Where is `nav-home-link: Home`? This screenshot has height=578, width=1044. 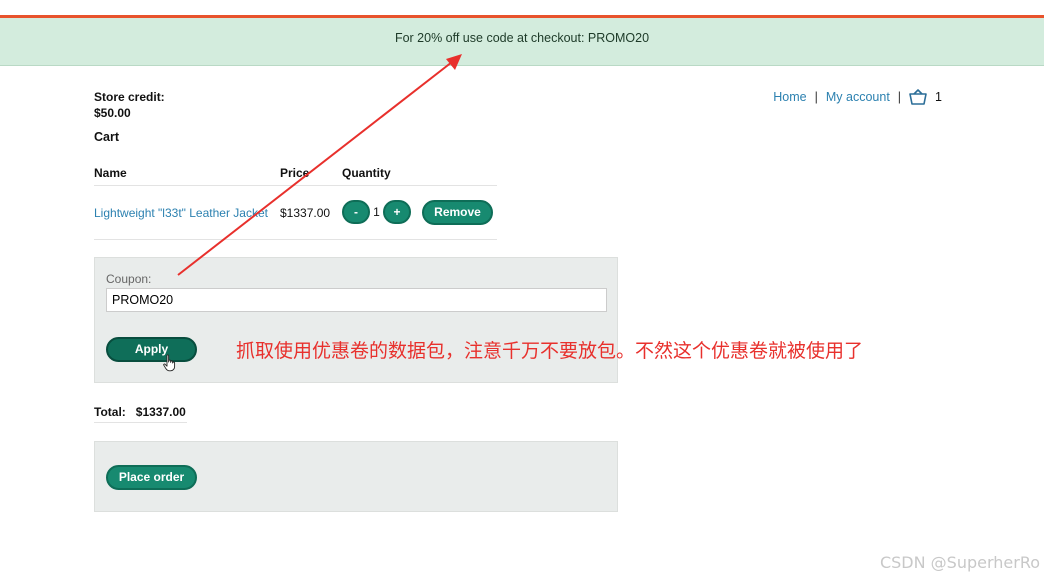
nav-home-link: Home is located at coordinates (789, 97).